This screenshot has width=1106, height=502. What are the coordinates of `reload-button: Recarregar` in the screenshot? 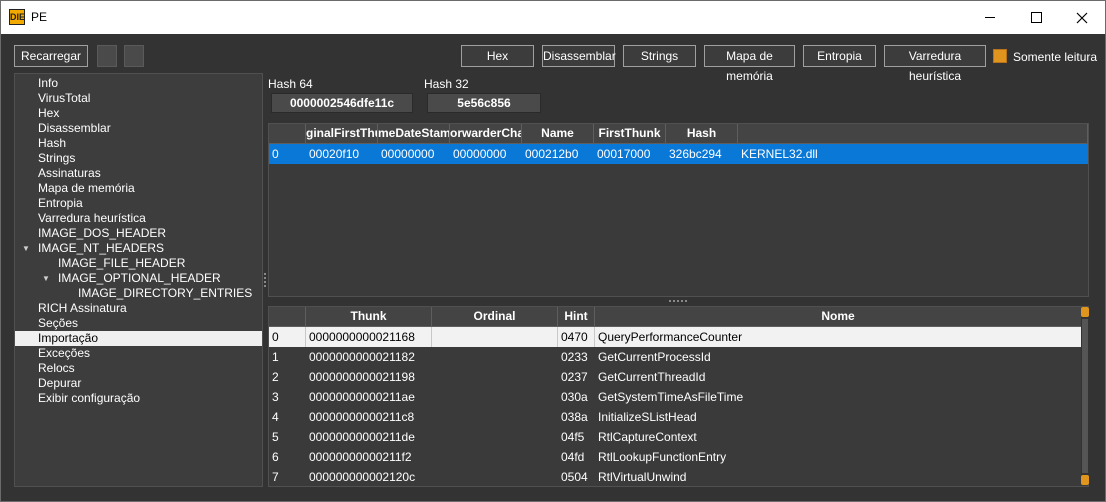 It's located at (51, 56).